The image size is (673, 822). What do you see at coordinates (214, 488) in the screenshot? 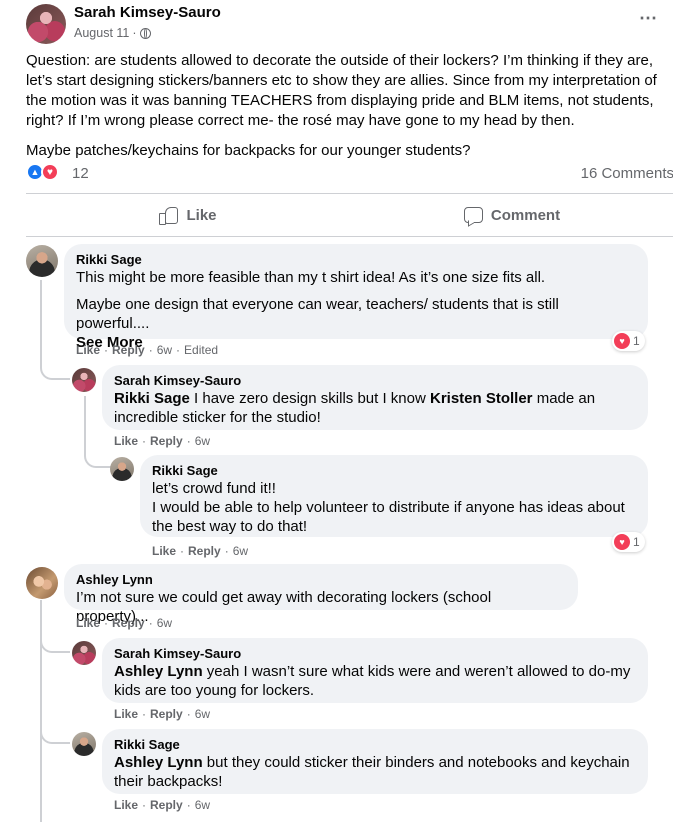
I see `comment-line: let’s crowd fund it!!` at bounding box center [214, 488].